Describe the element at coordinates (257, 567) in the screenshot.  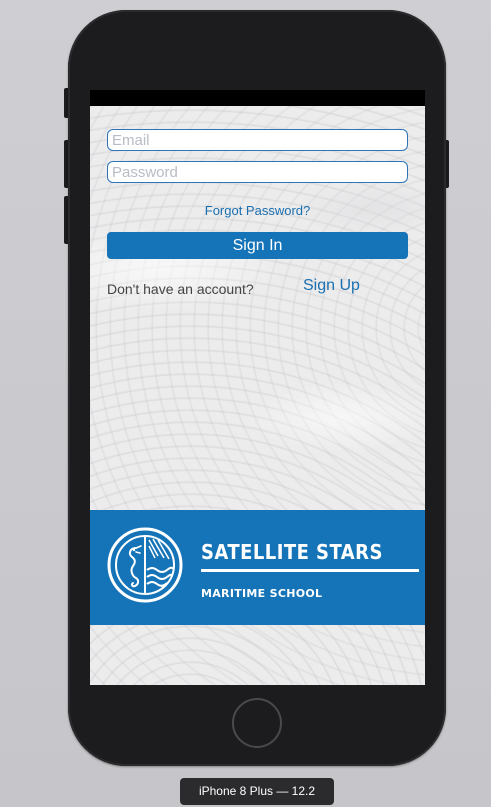
I see `school-banner: SATELLITE STARS MARITIME SCHOOL` at that location.